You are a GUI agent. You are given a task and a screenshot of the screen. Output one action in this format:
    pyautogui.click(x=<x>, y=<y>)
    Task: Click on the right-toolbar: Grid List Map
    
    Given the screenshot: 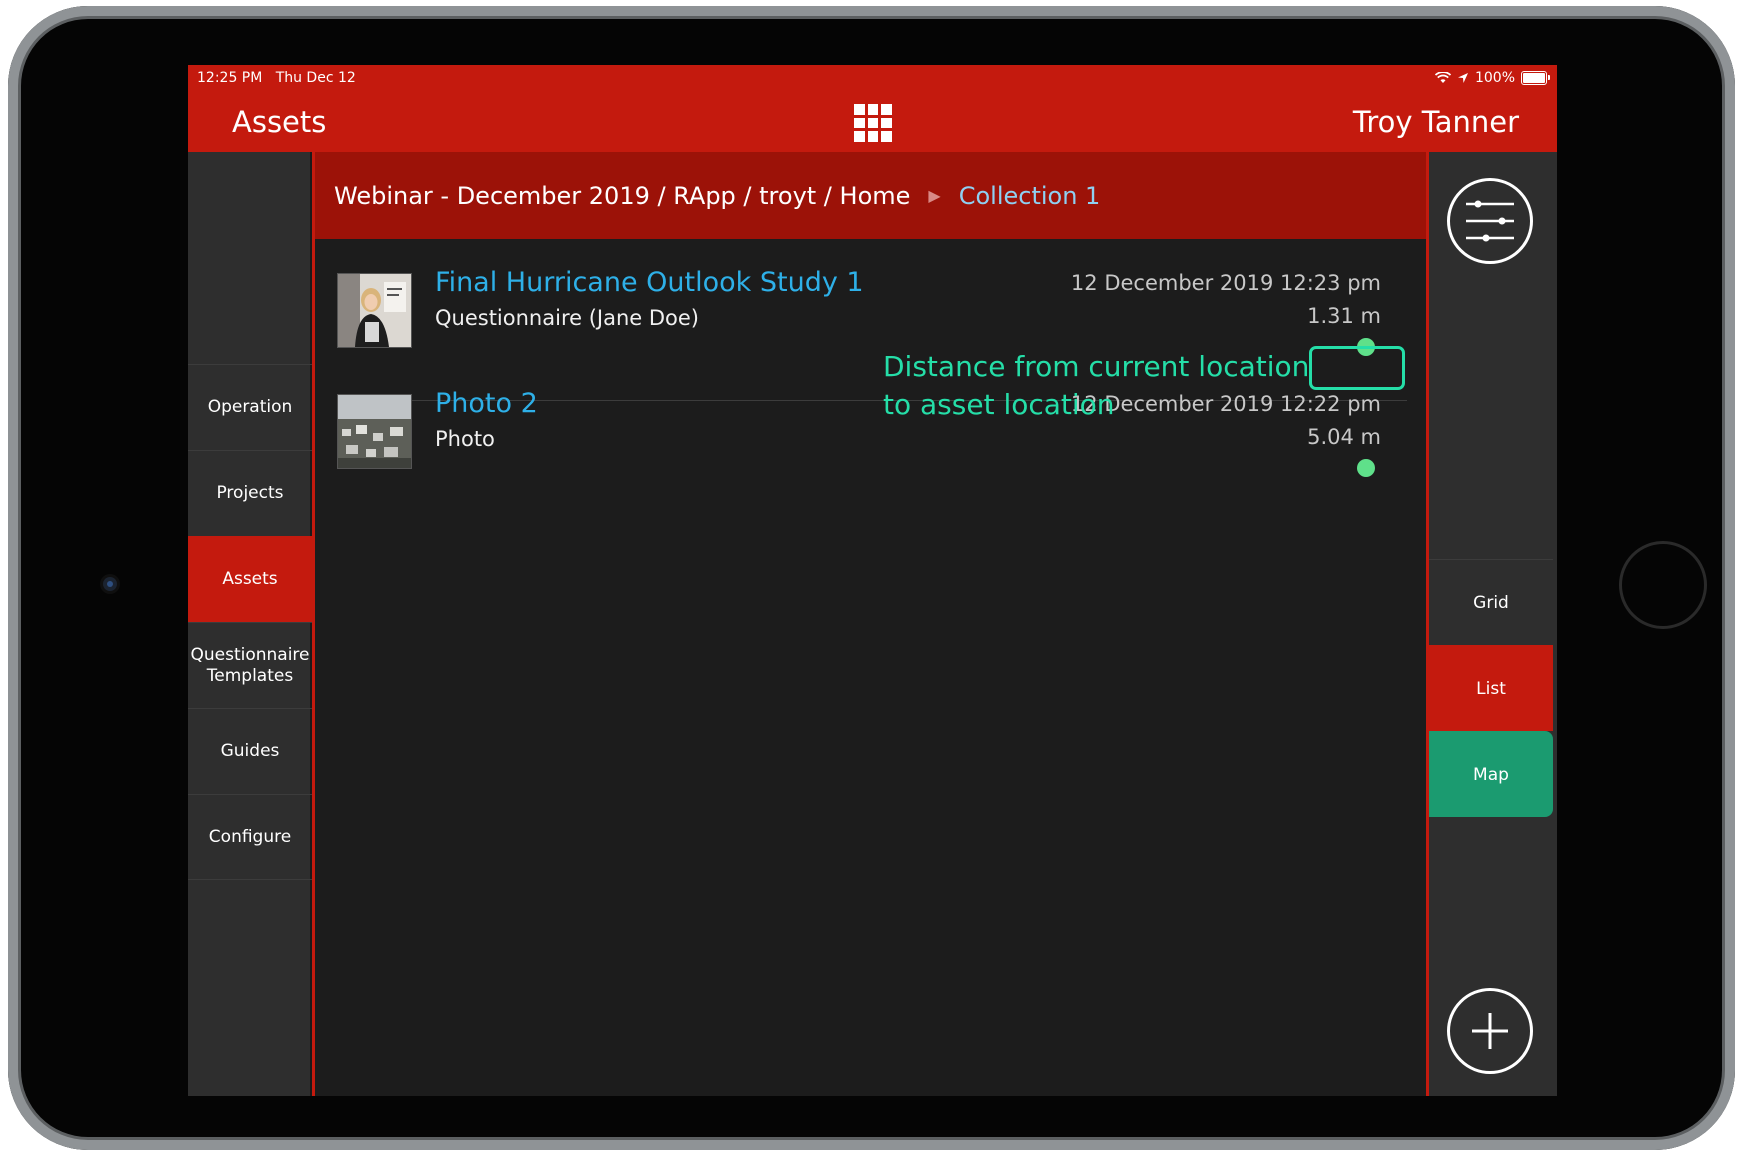 What is the action you would take?
    pyautogui.click(x=1493, y=624)
    